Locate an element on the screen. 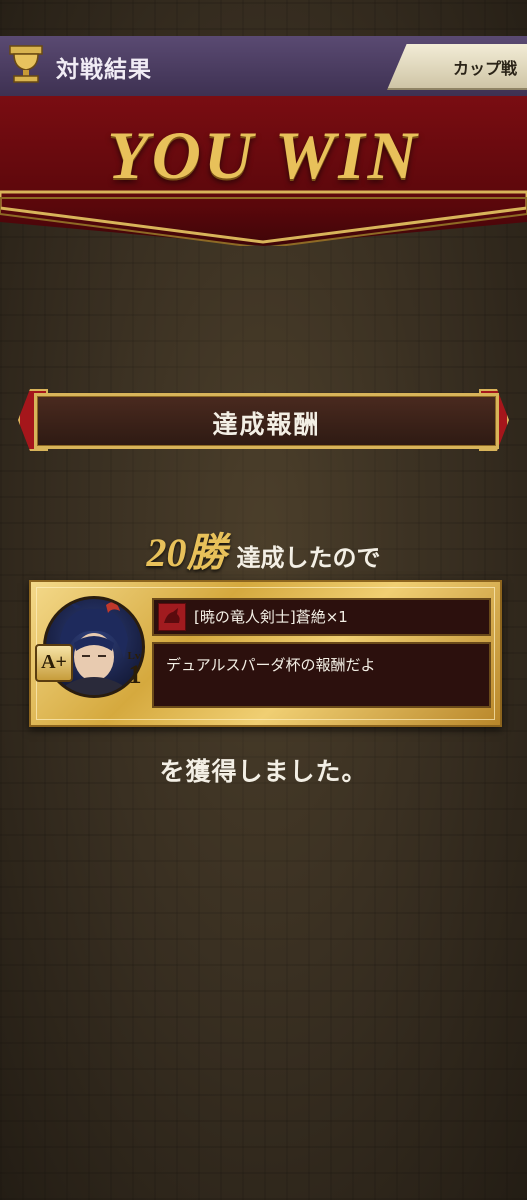  wins-count: 20勝 is located at coordinates (186, 552).